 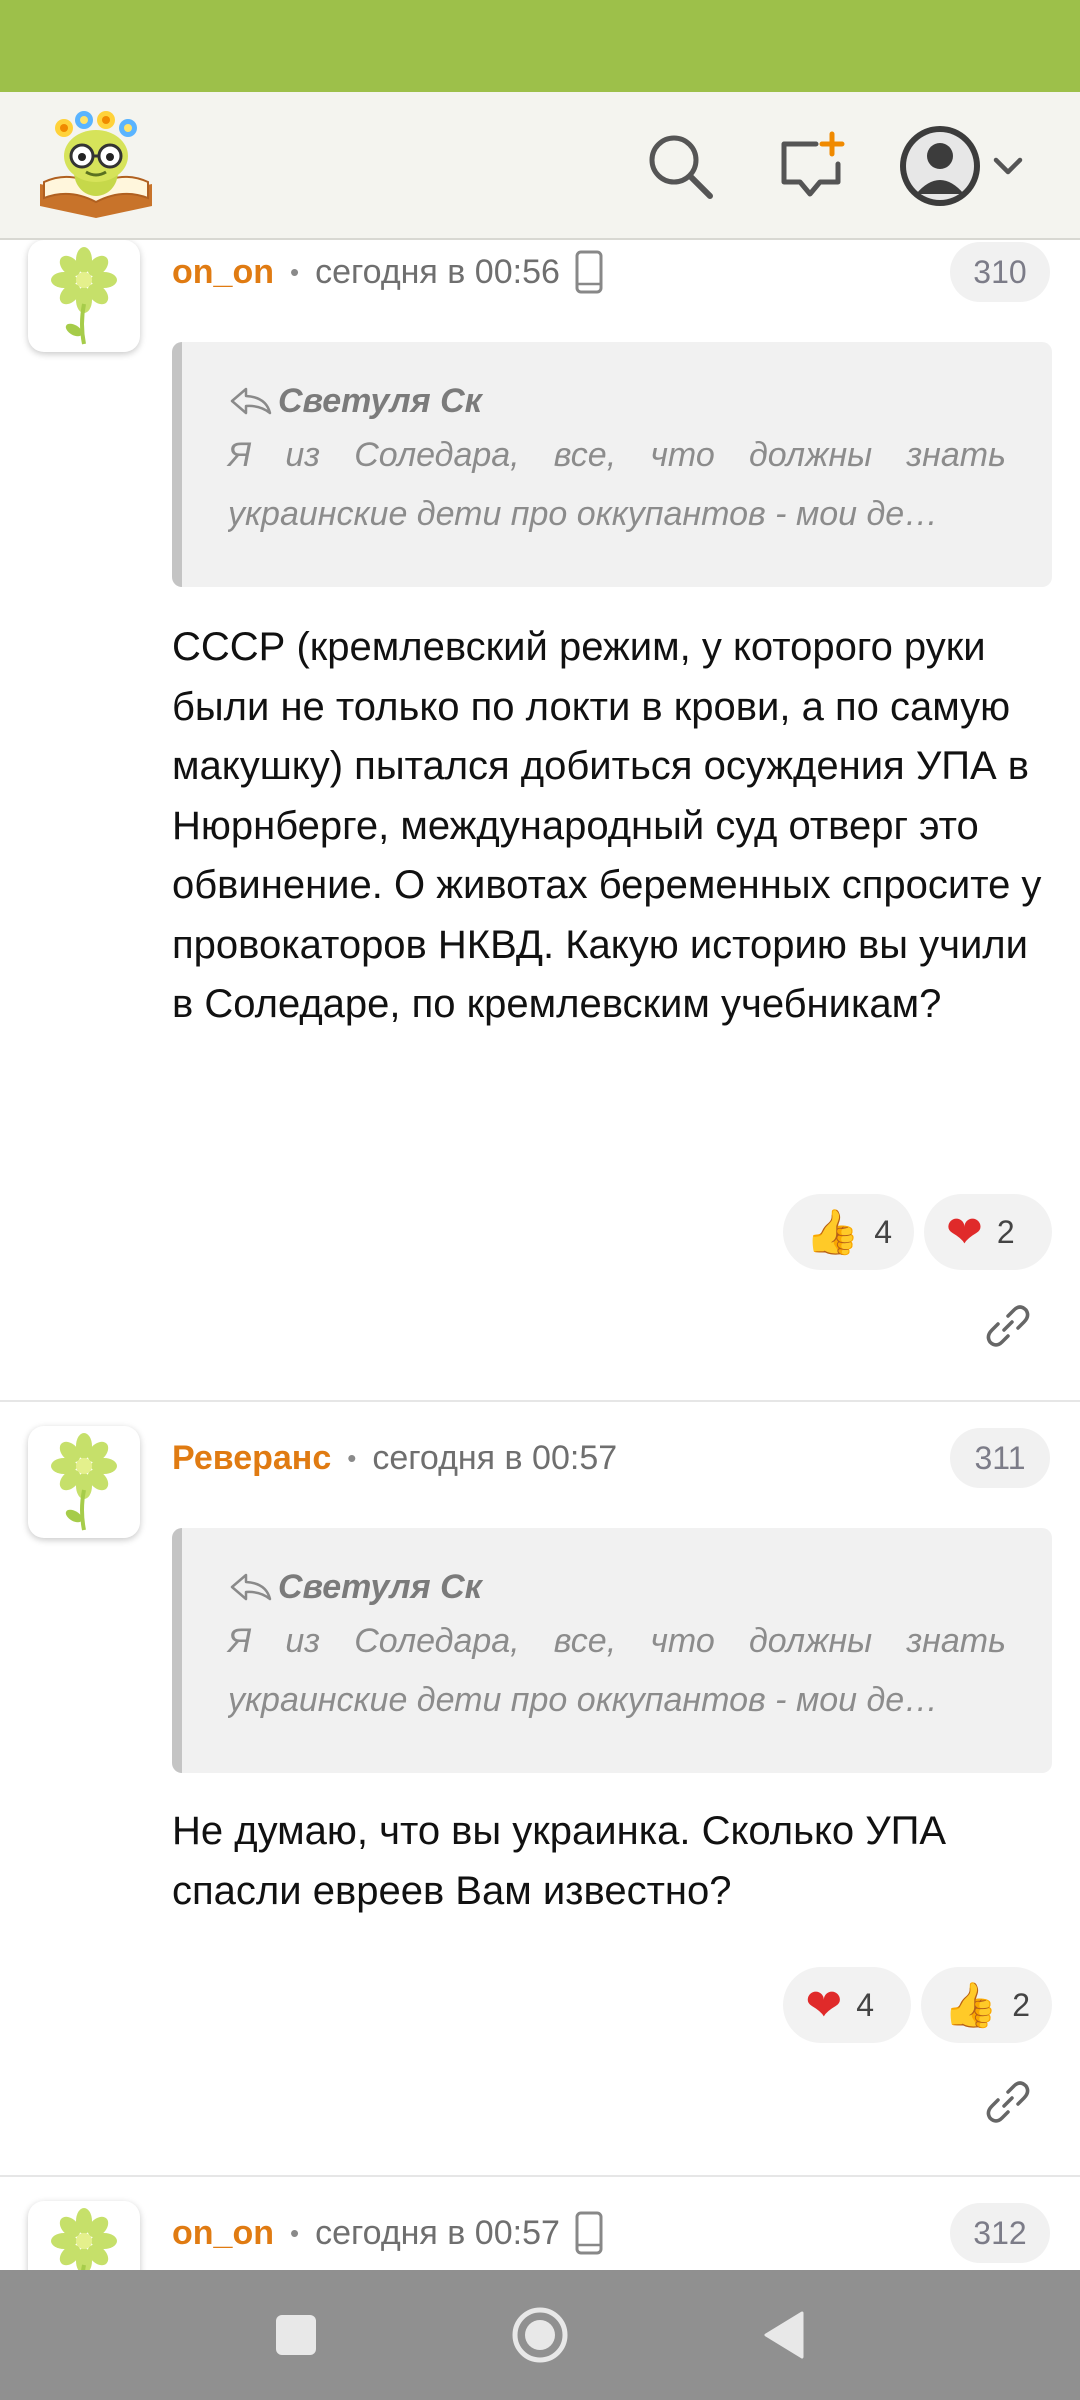 I want to click on reaction-thumbs-up: 👍 4, so click(x=848, y=1232).